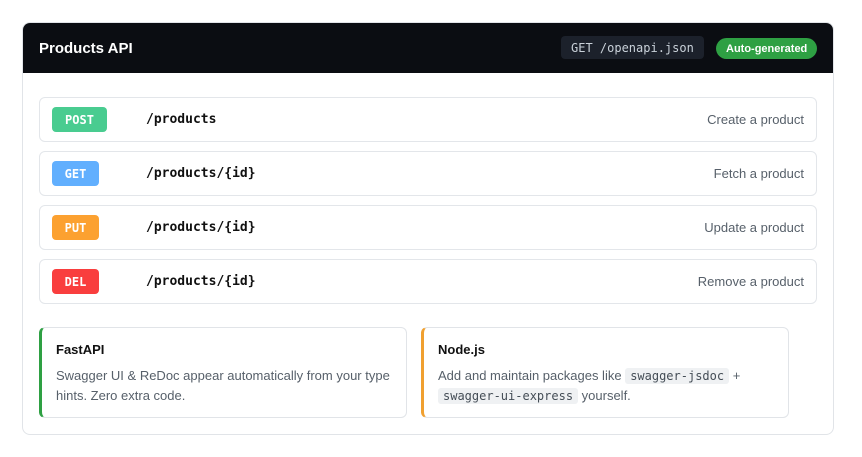 The image size is (862, 457). What do you see at coordinates (79, 119) in the screenshot?
I see `method-badge-post: POST` at bounding box center [79, 119].